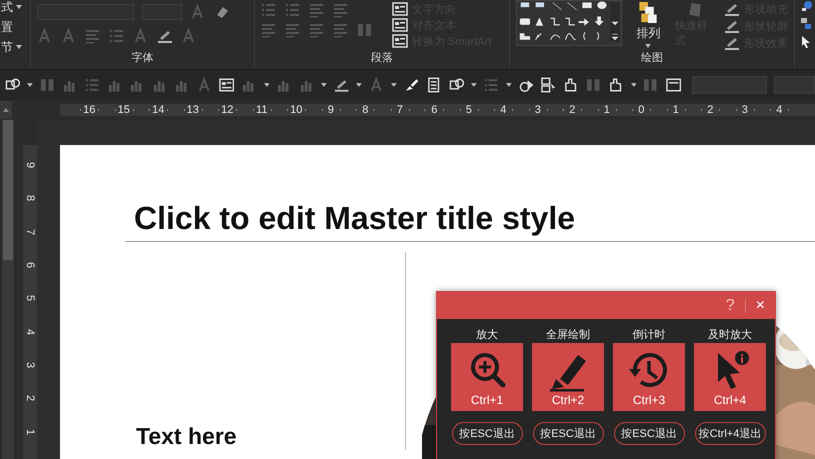 The image size is (815, 459). I want to click on tool-label: 及时放大, so click(730, 335).